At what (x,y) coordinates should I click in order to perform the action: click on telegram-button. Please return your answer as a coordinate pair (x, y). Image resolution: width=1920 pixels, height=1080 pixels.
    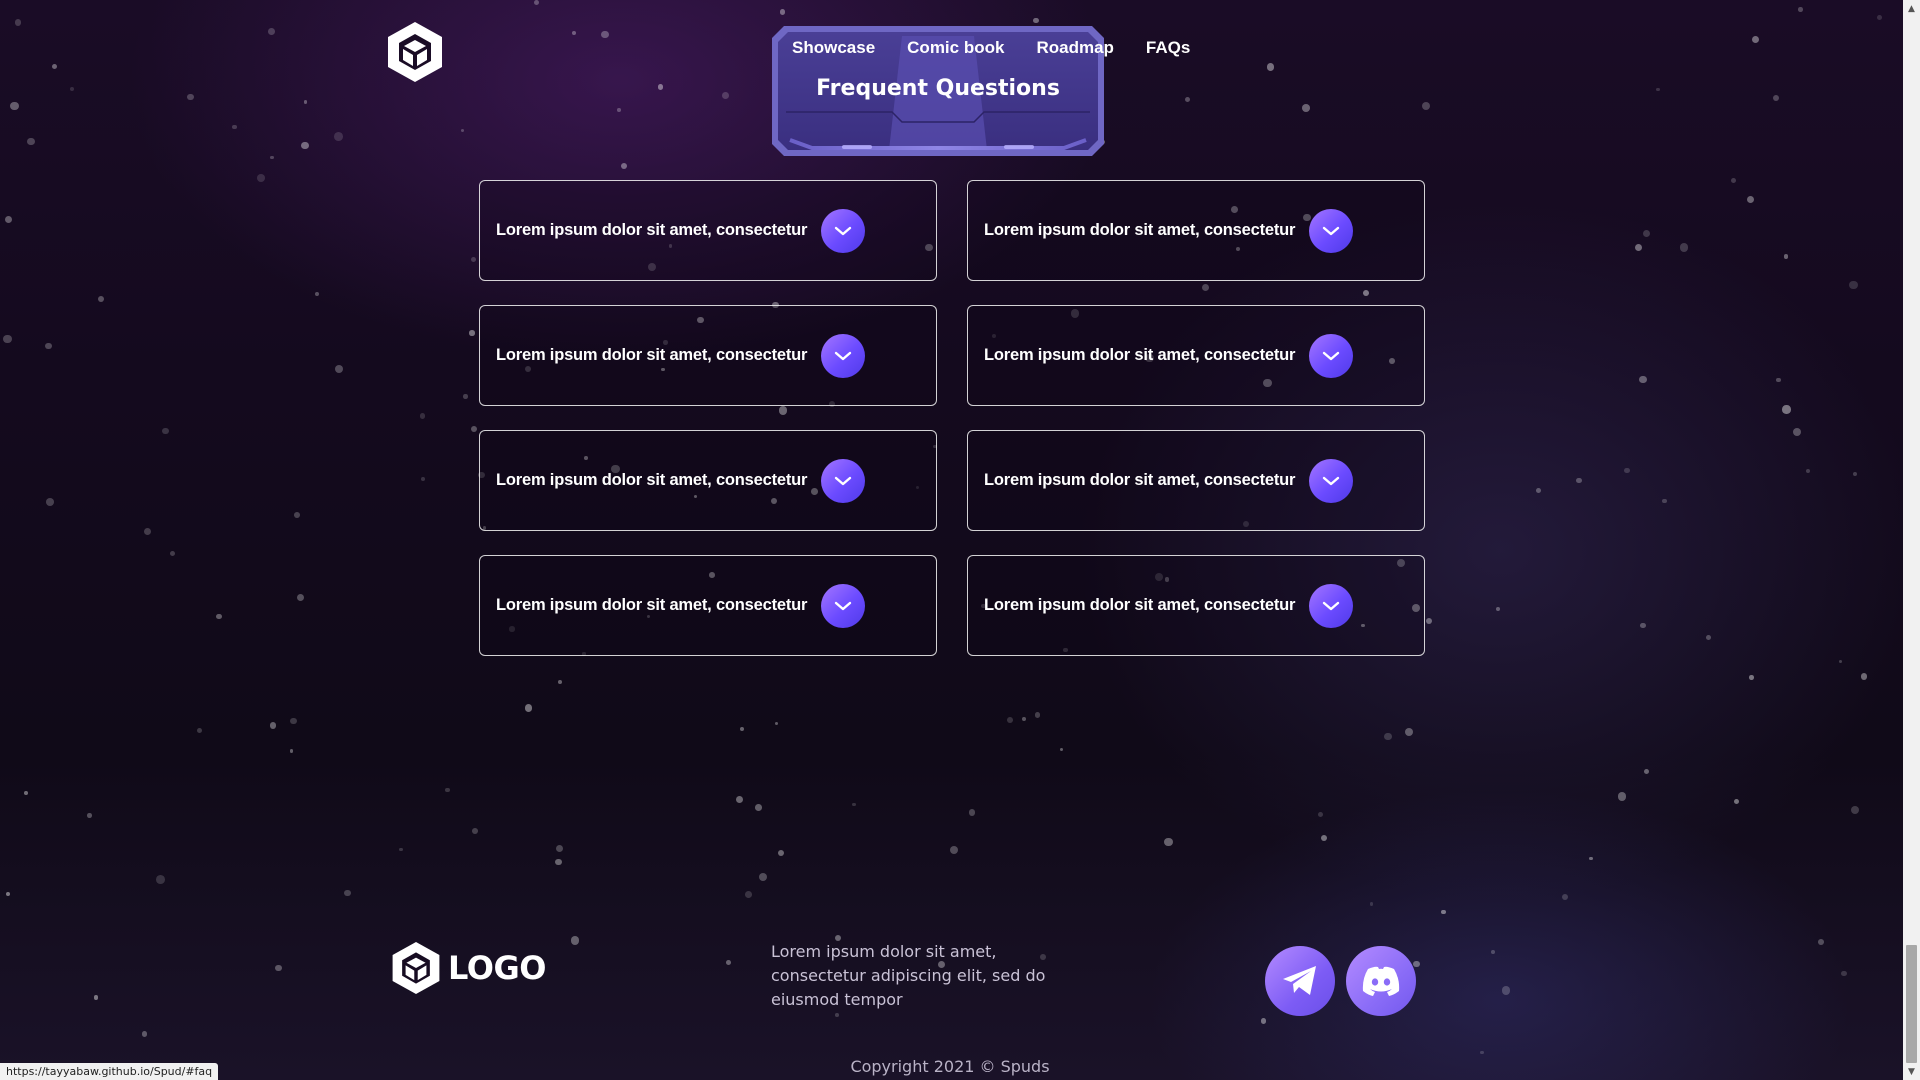
    Looking at the image, I should click on (1300, 981).